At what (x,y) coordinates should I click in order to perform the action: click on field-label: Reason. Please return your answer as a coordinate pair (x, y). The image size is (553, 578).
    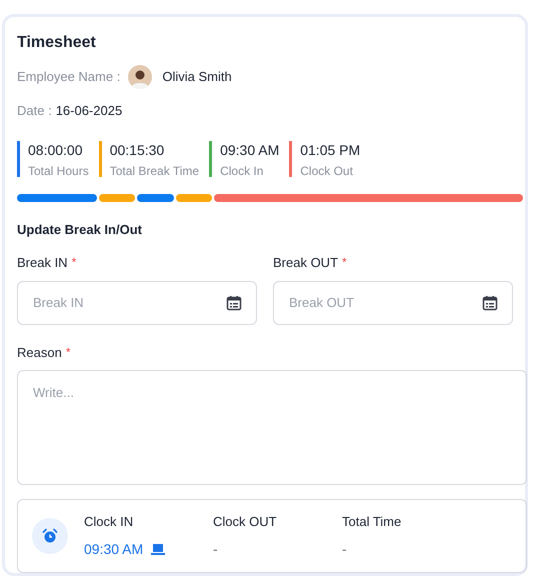
    Looking at the image, I should click on (39, 353).